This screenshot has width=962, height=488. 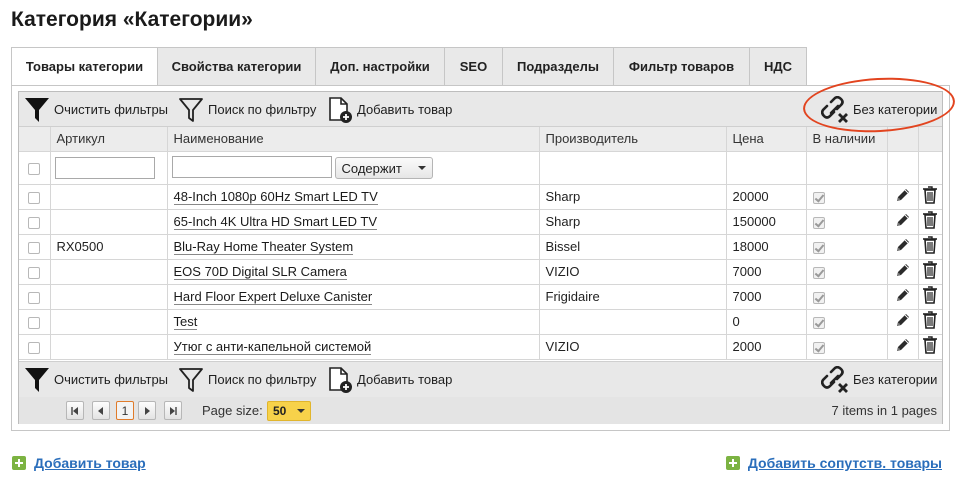 What do you see at coordinates (34, 168) in the screenshot?
I see `select-all-checkbox` at bounding box center [34, 168].